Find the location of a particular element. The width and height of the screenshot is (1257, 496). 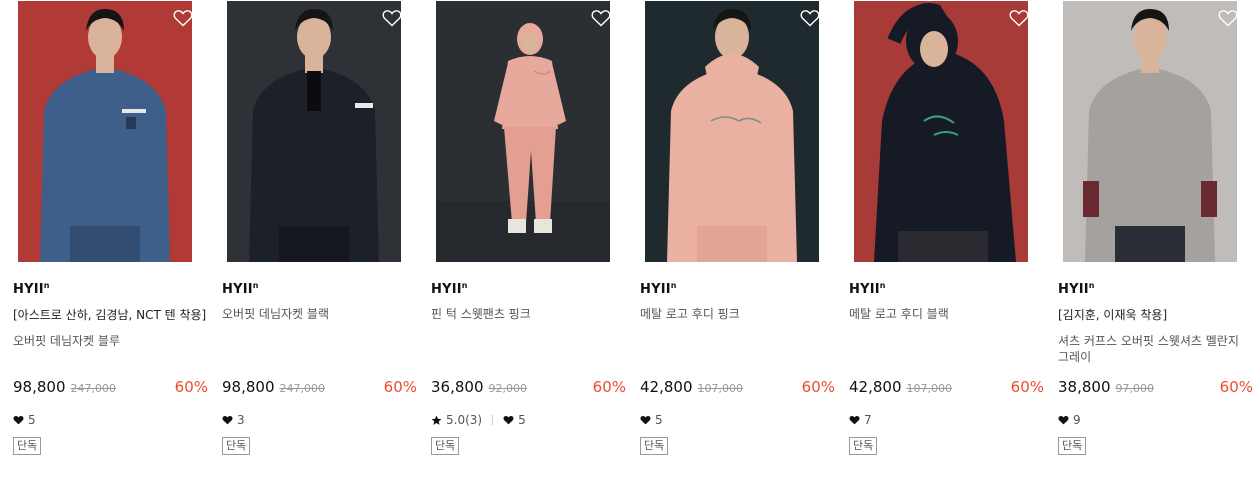

likes-count: 9 is located at coordinates (1077, 420).